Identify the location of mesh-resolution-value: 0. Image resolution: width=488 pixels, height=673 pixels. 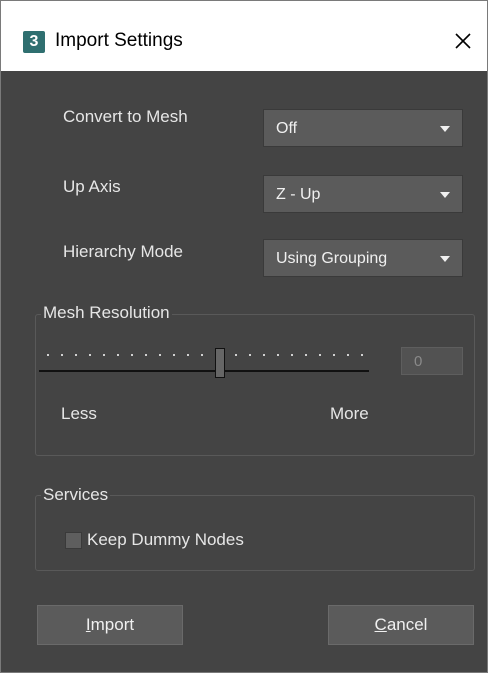
(418, 361).